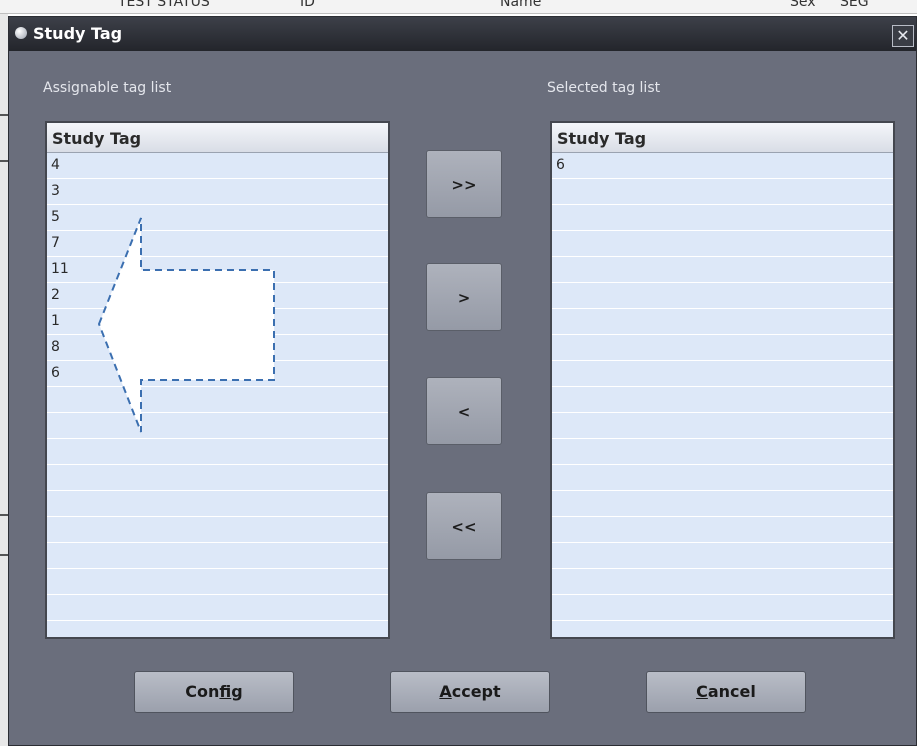  What do you see at coordinates (803, 5) in the screenshot?
I see `bg-header-sex: Sex` at bounding box center [803, 5].